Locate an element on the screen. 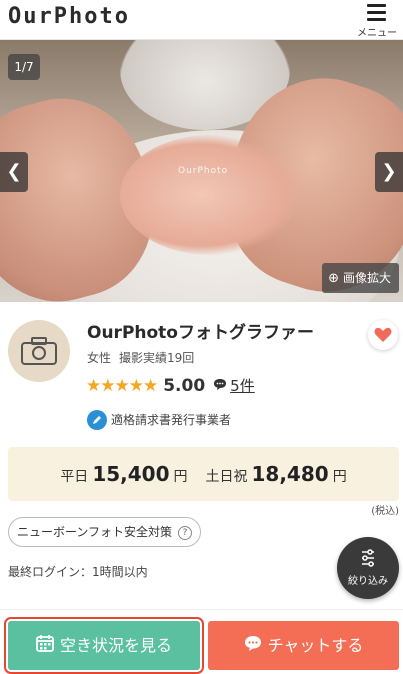 The height and width of the screenshot is (674, 403). invoice-badge: 適格請求書発行事業者 is located at coordinates (159, 419).